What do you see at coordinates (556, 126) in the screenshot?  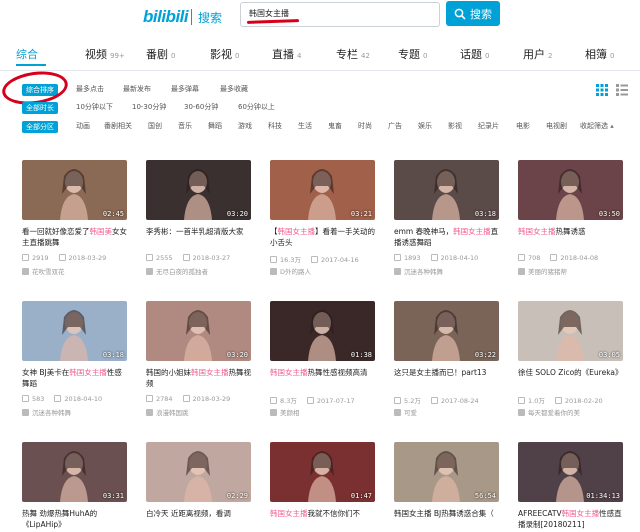 I see `zone-item: 电视剧` at bounding box center [556, 126].